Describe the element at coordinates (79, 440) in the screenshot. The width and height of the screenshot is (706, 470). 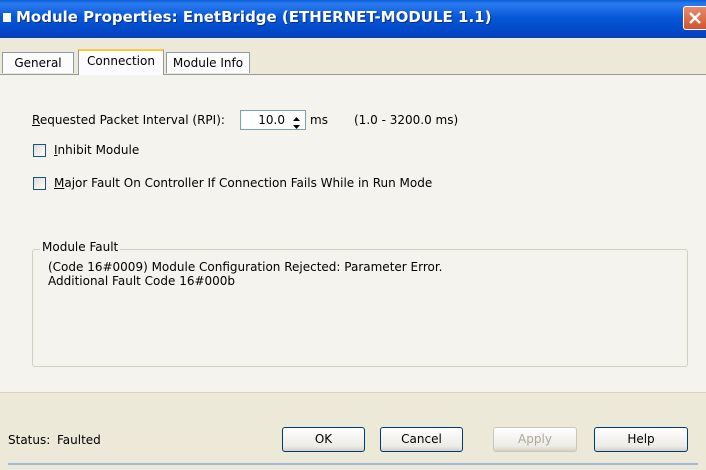
I see `status-value: Faulted` at that location.